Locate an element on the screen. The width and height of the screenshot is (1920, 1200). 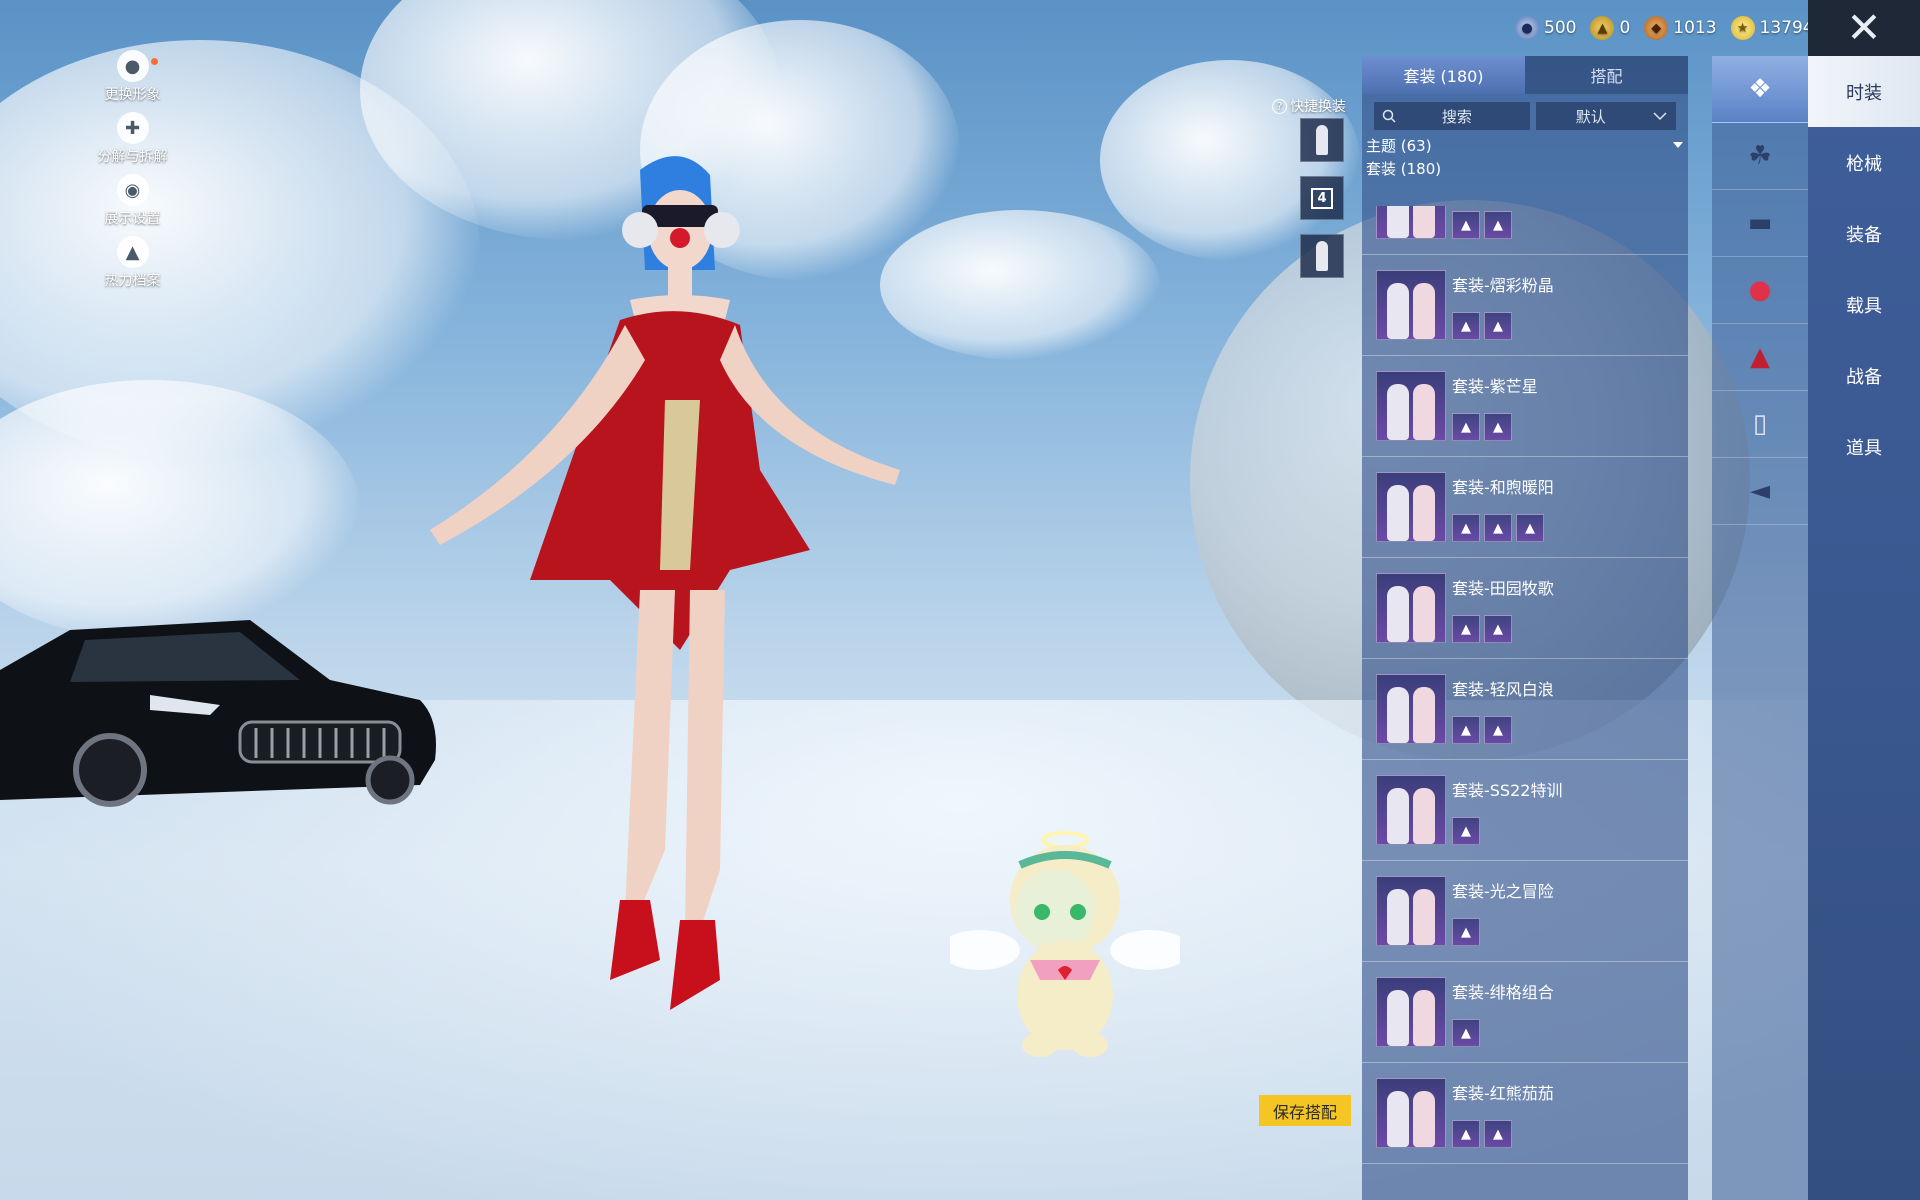
eye-icon: ◉ is located at coordinates (132, 190).